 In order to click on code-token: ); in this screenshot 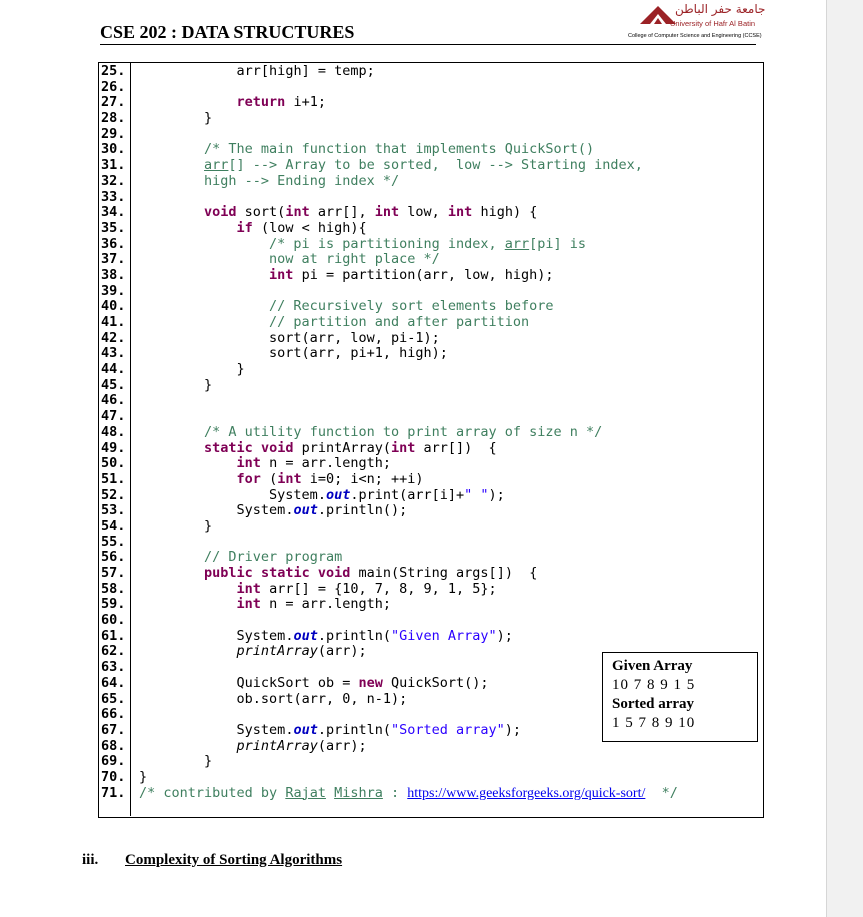, I will do `click(513, 729)`.